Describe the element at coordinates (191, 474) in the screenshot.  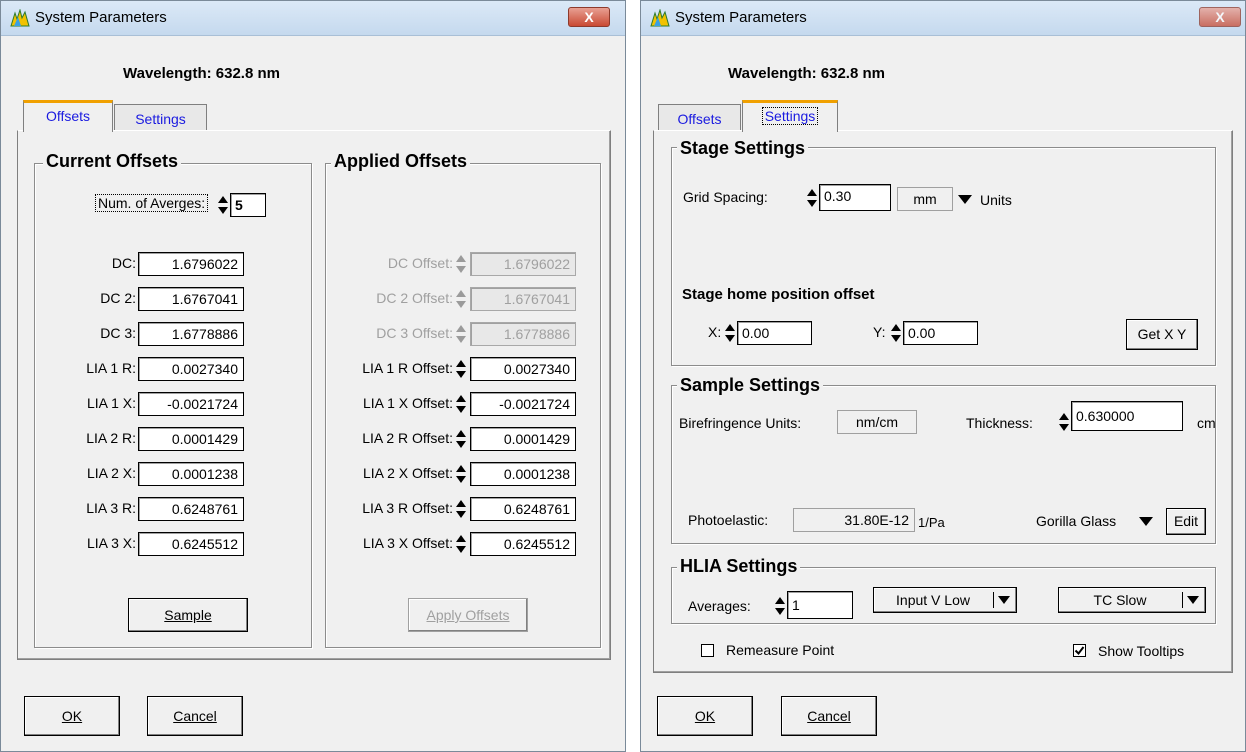
I see `offset-value-field: 0.0001238` at that location.